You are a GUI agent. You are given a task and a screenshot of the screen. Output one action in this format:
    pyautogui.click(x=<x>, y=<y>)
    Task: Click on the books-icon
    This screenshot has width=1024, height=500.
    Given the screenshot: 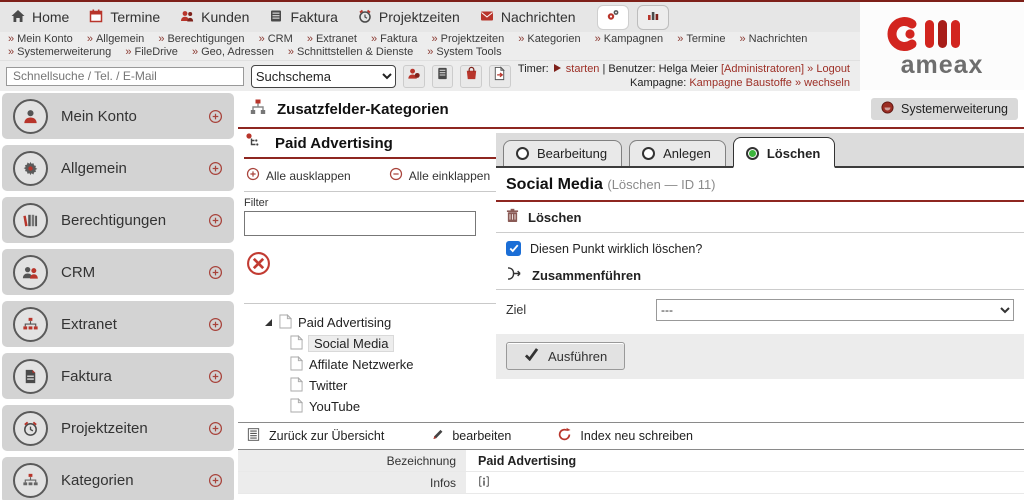 What is the action you would take?
    pyautogui.click(x=30, y=220)
    